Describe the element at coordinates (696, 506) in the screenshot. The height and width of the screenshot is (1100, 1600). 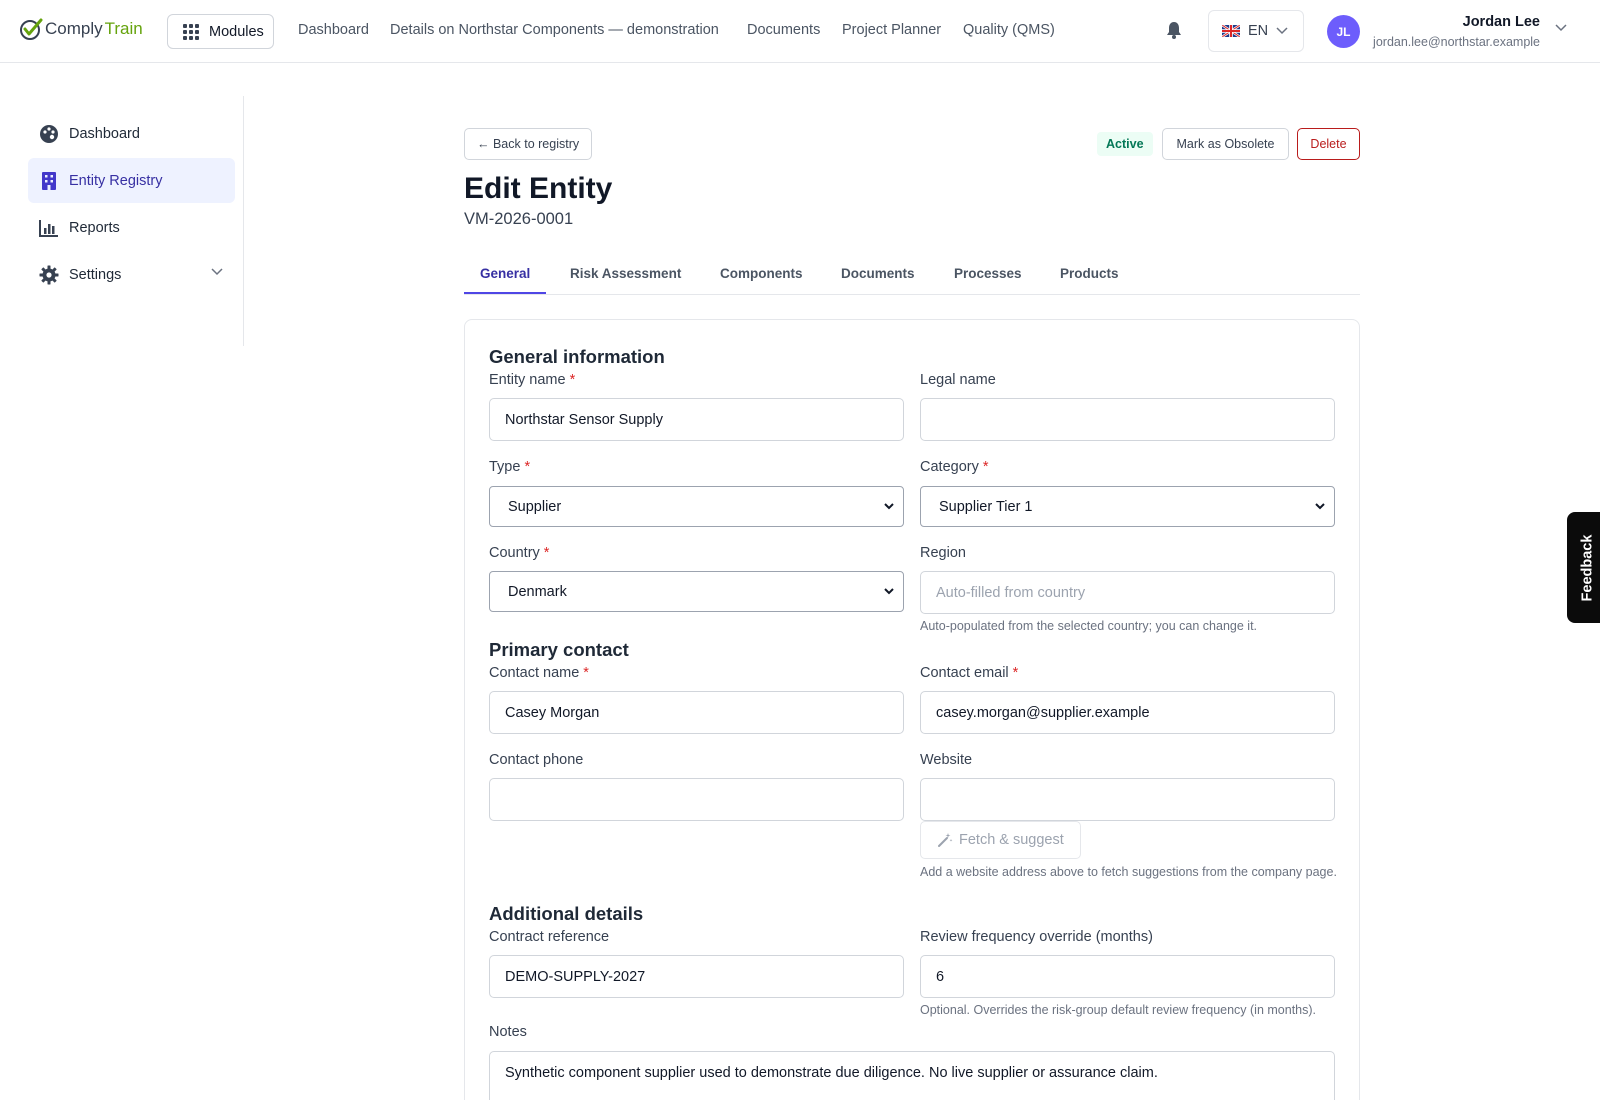
I see `type-select: Supplier` at that location.